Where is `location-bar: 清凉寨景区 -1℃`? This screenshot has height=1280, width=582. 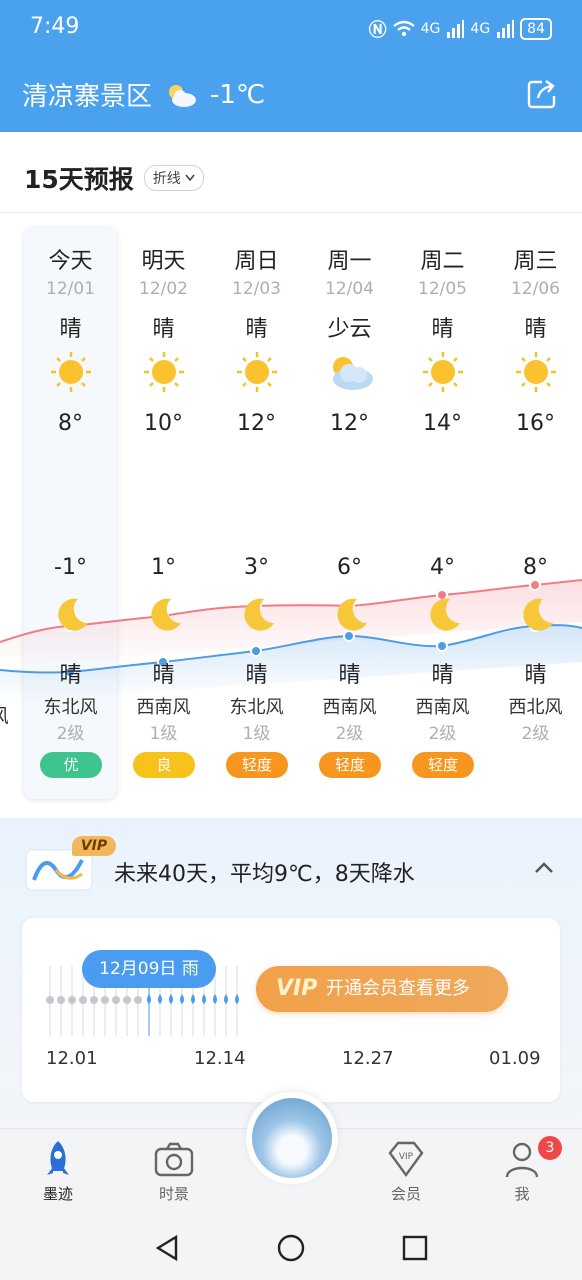 location-bar: 清凉寨景区 -1℃ is located at coordinates (143, 94).